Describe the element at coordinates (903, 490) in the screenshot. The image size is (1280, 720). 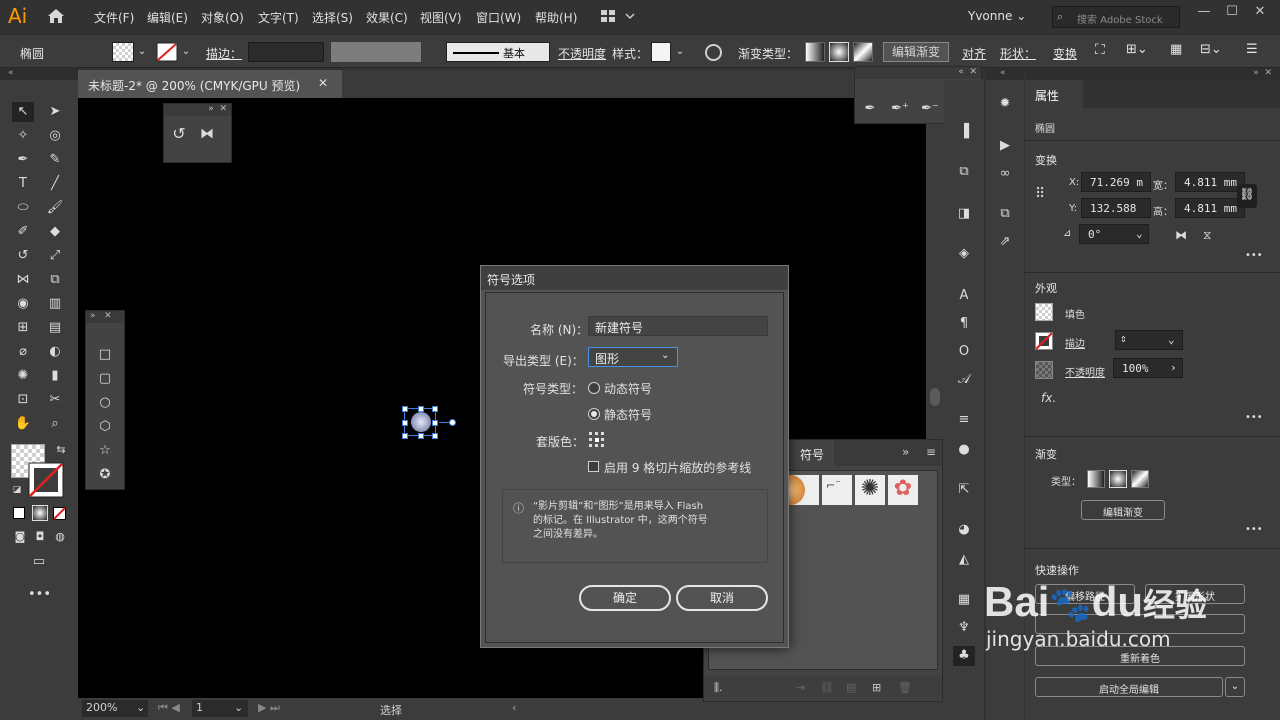
I see `symbol-swatch: ✿` at that location.